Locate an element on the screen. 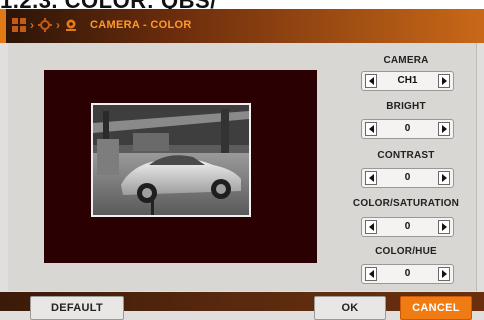 This screenshot has width=484, height=320. saturation-decrease-button is located at coordinates (371, 227).